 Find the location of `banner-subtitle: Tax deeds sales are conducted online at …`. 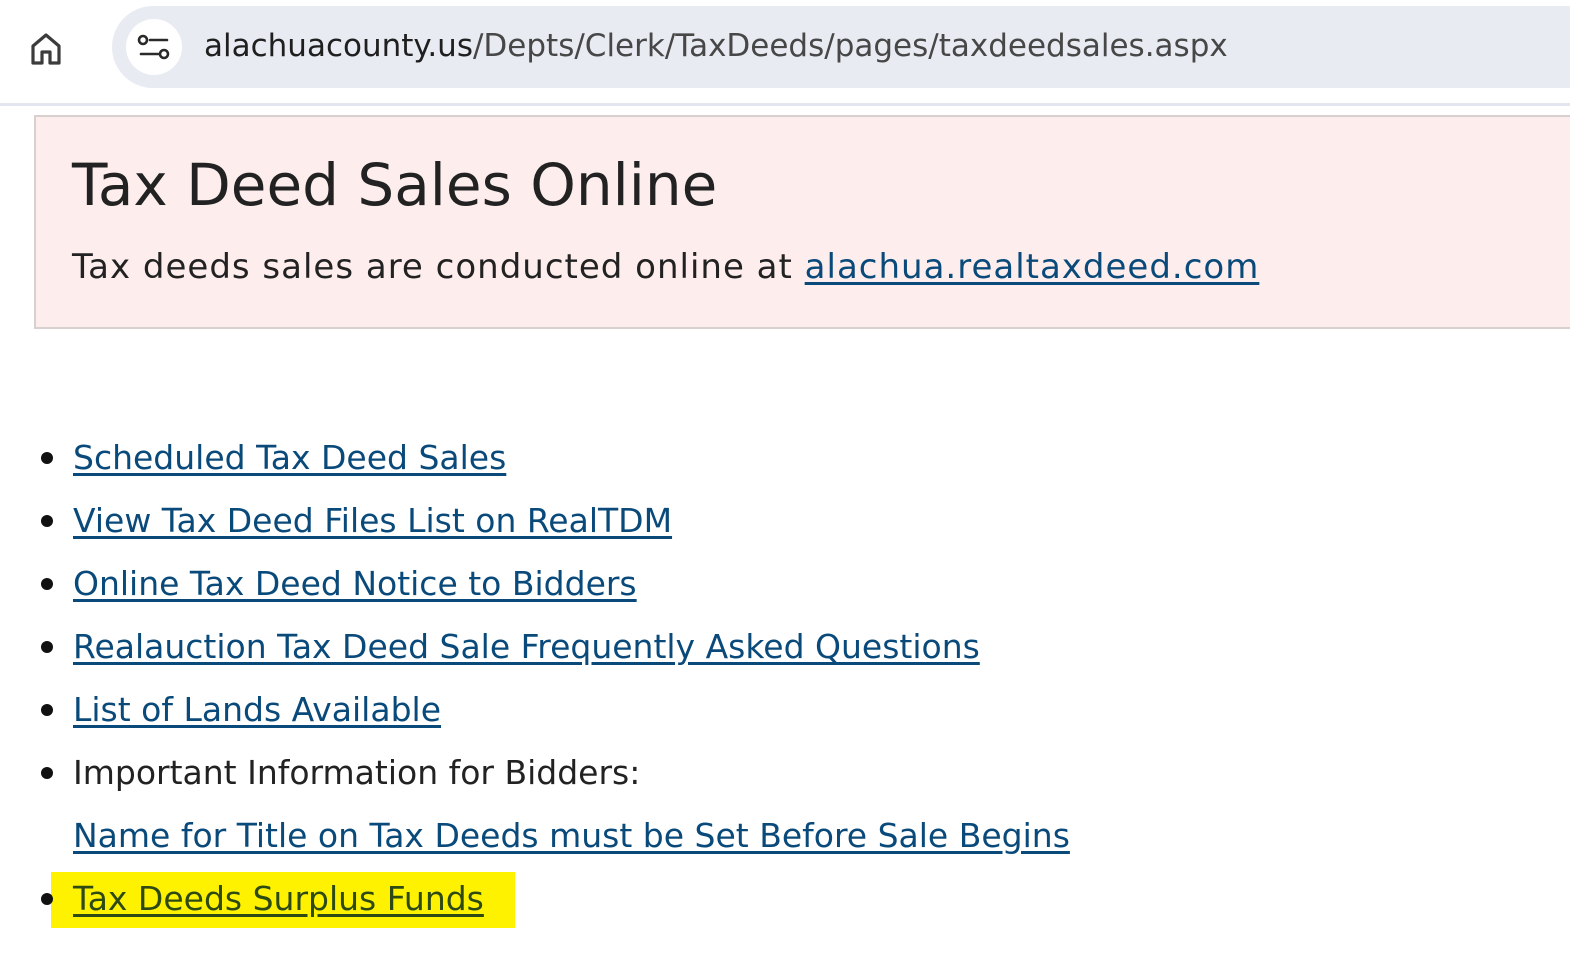

banner-subtitle: Tax deeds sales are conducted online at … is located at coordinates (665, 267).